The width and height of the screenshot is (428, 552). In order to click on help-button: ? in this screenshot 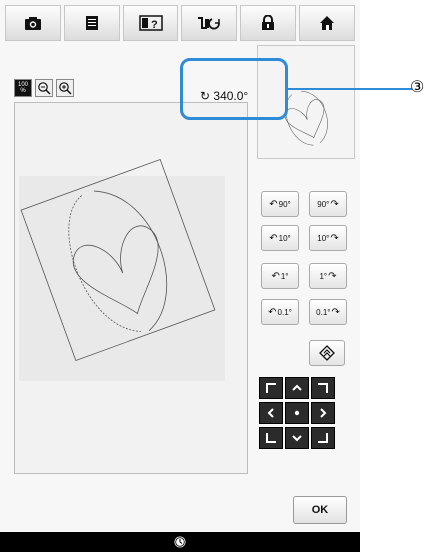, I will do `click(150, 23)`.